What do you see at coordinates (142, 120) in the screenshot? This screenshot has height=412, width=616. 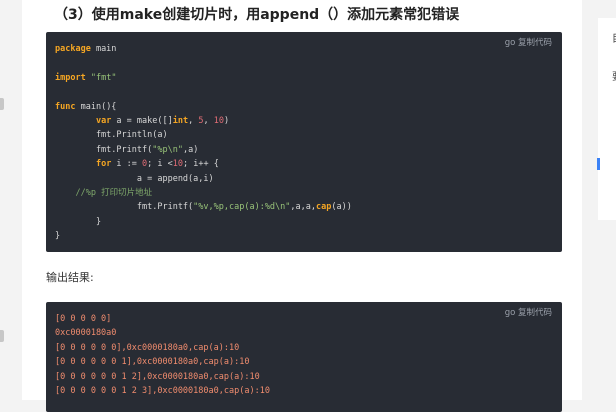 I see `code-token: a = make([]` at bounding box center [142, 120].